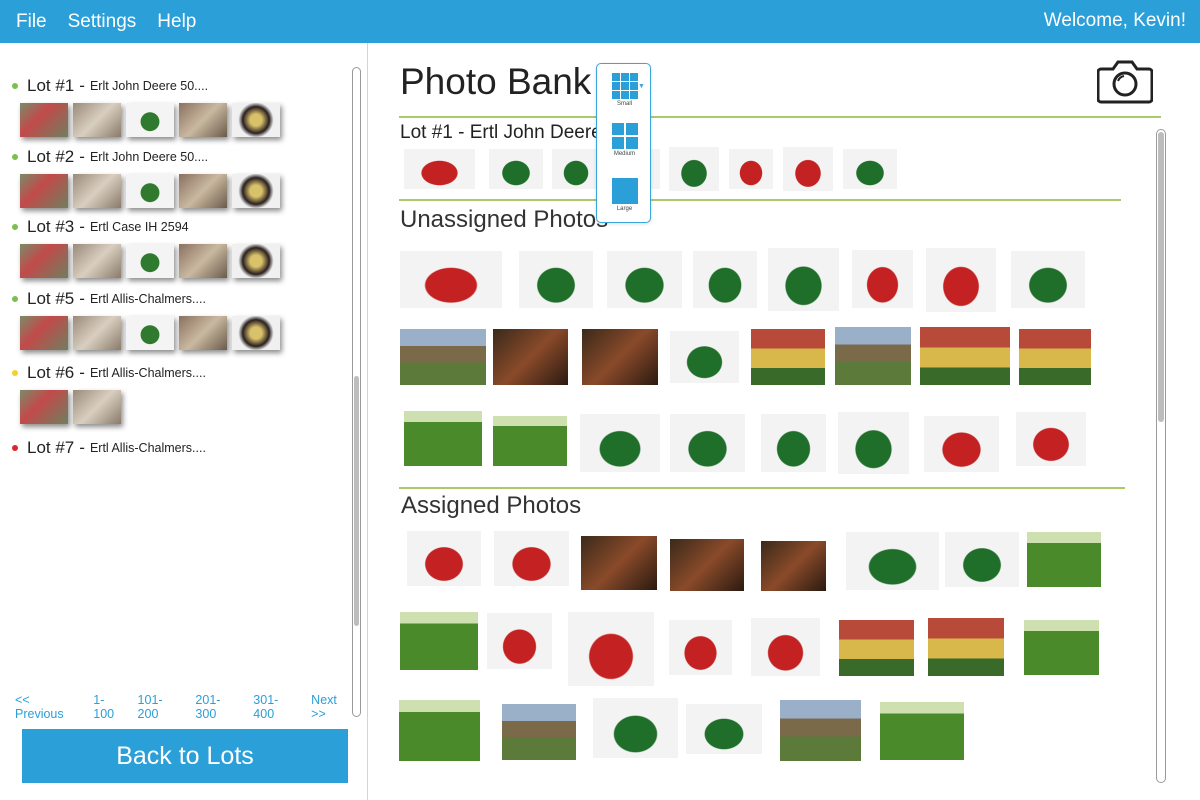  What do you see at coordinates (275, 707) in the screenshot?
I see `pager-301-400: 301-400` at bounding box center [275, 707].